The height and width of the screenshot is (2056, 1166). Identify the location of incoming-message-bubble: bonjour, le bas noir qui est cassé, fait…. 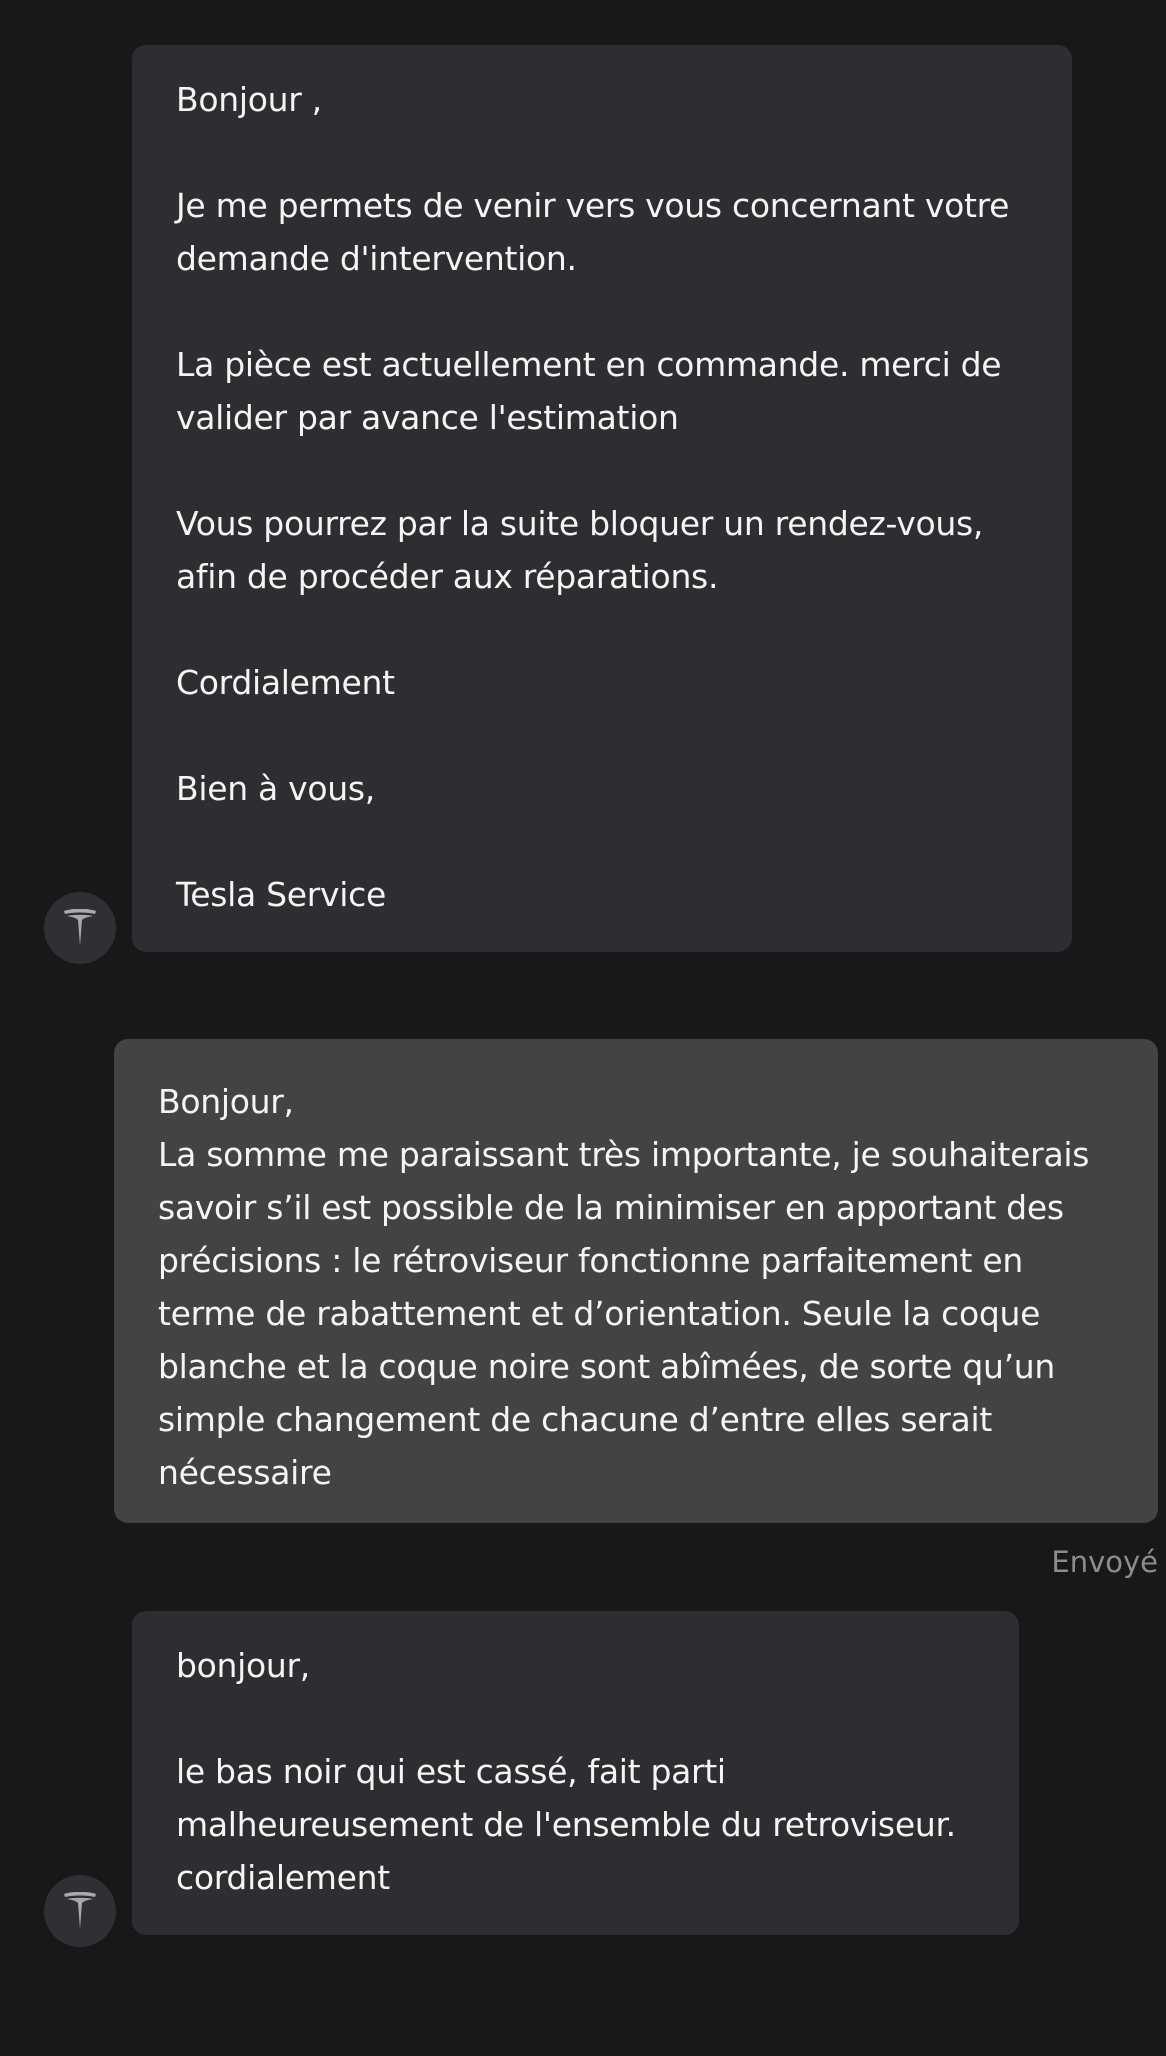
(575, 1773).